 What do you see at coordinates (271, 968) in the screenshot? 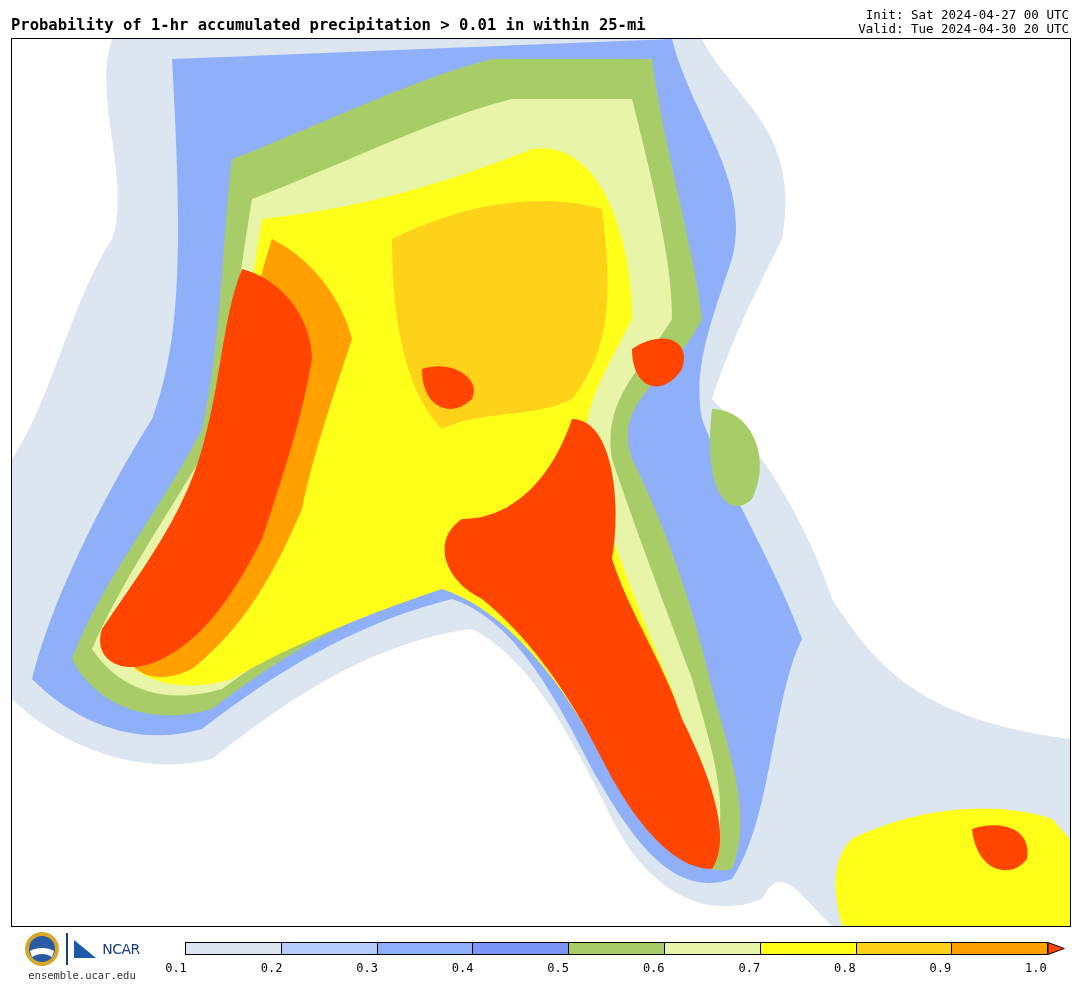
I see `scale-tick-label: 0.2` at bounding box center [271, 968].